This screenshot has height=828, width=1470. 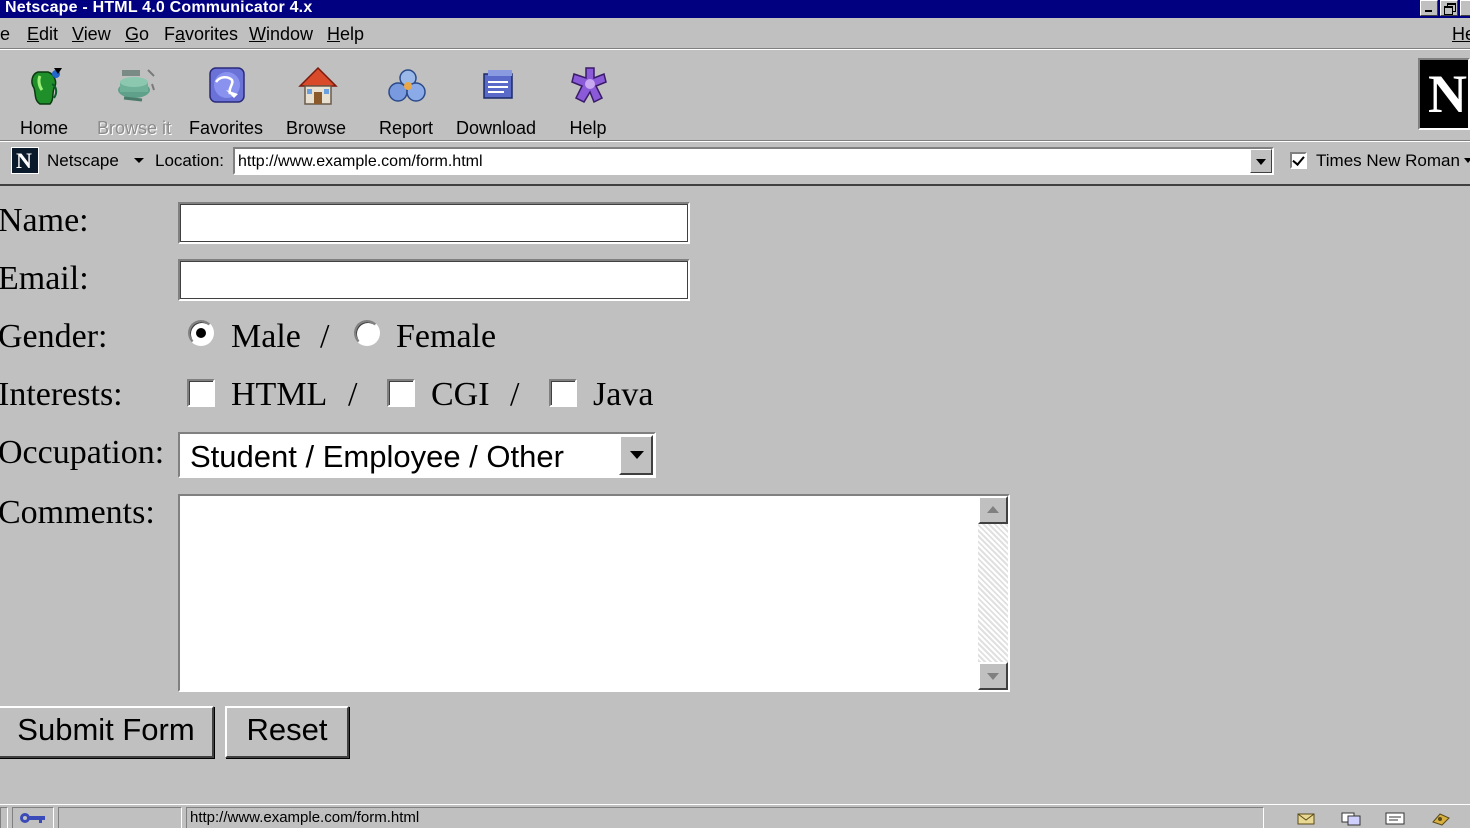 I want to click on font-name-label: Times New Roman, so click(x=1388, y=161).